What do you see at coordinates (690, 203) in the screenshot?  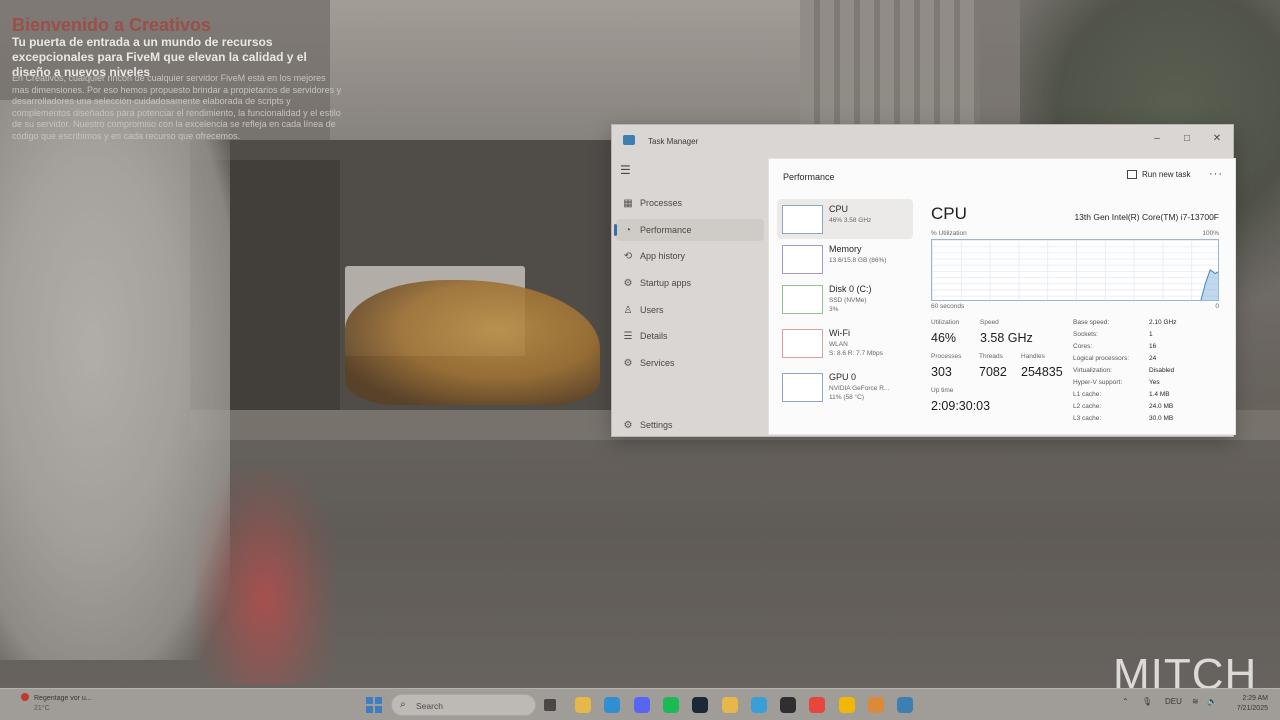 I see `sidebar-item-processes: ▦ Processes` at bounding box center [690, 203].